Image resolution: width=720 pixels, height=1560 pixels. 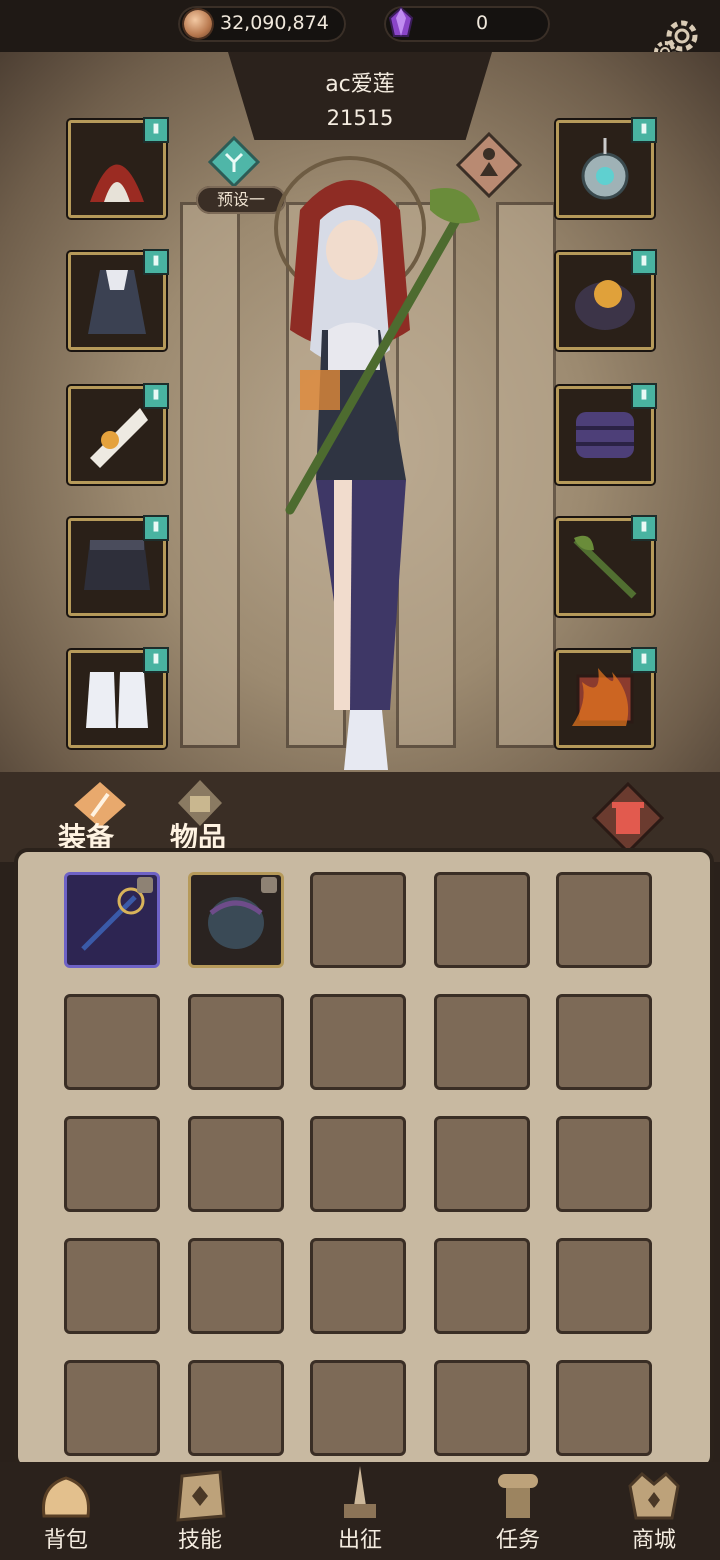 I want to click on equip-slot-dress: ▮, so click(x=118, y=299).